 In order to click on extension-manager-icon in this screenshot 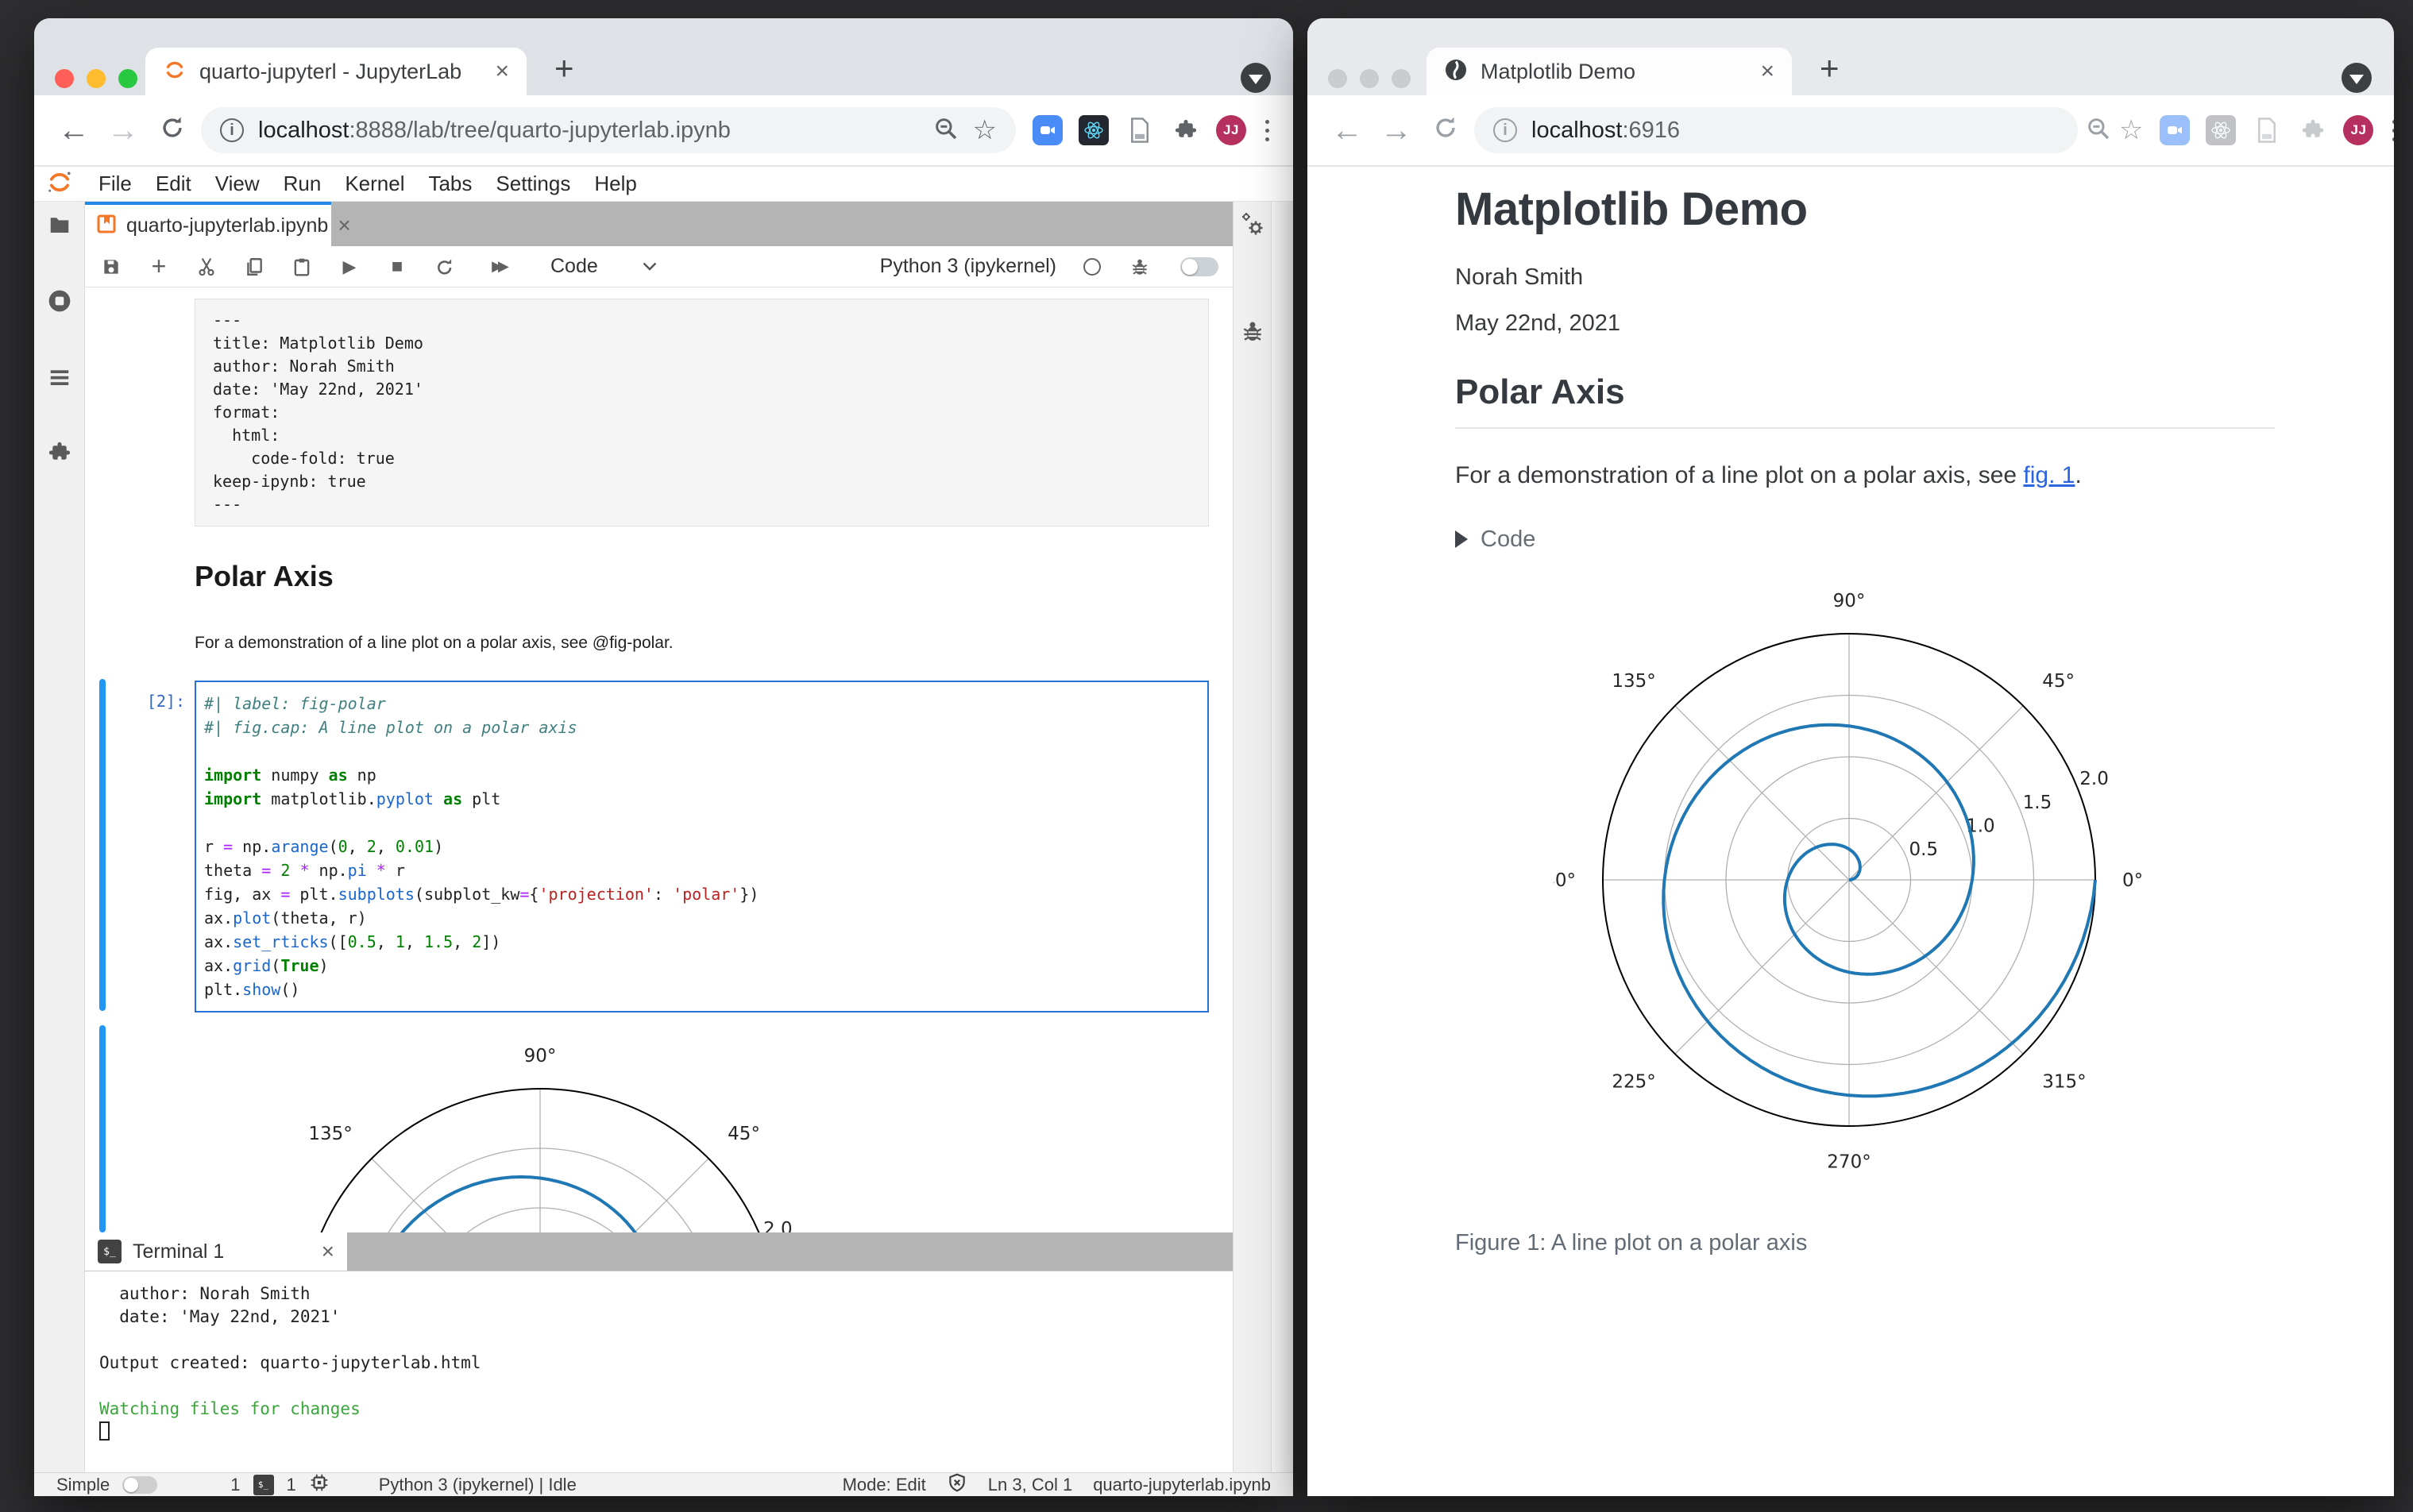, I will do `click(59, 455)`.